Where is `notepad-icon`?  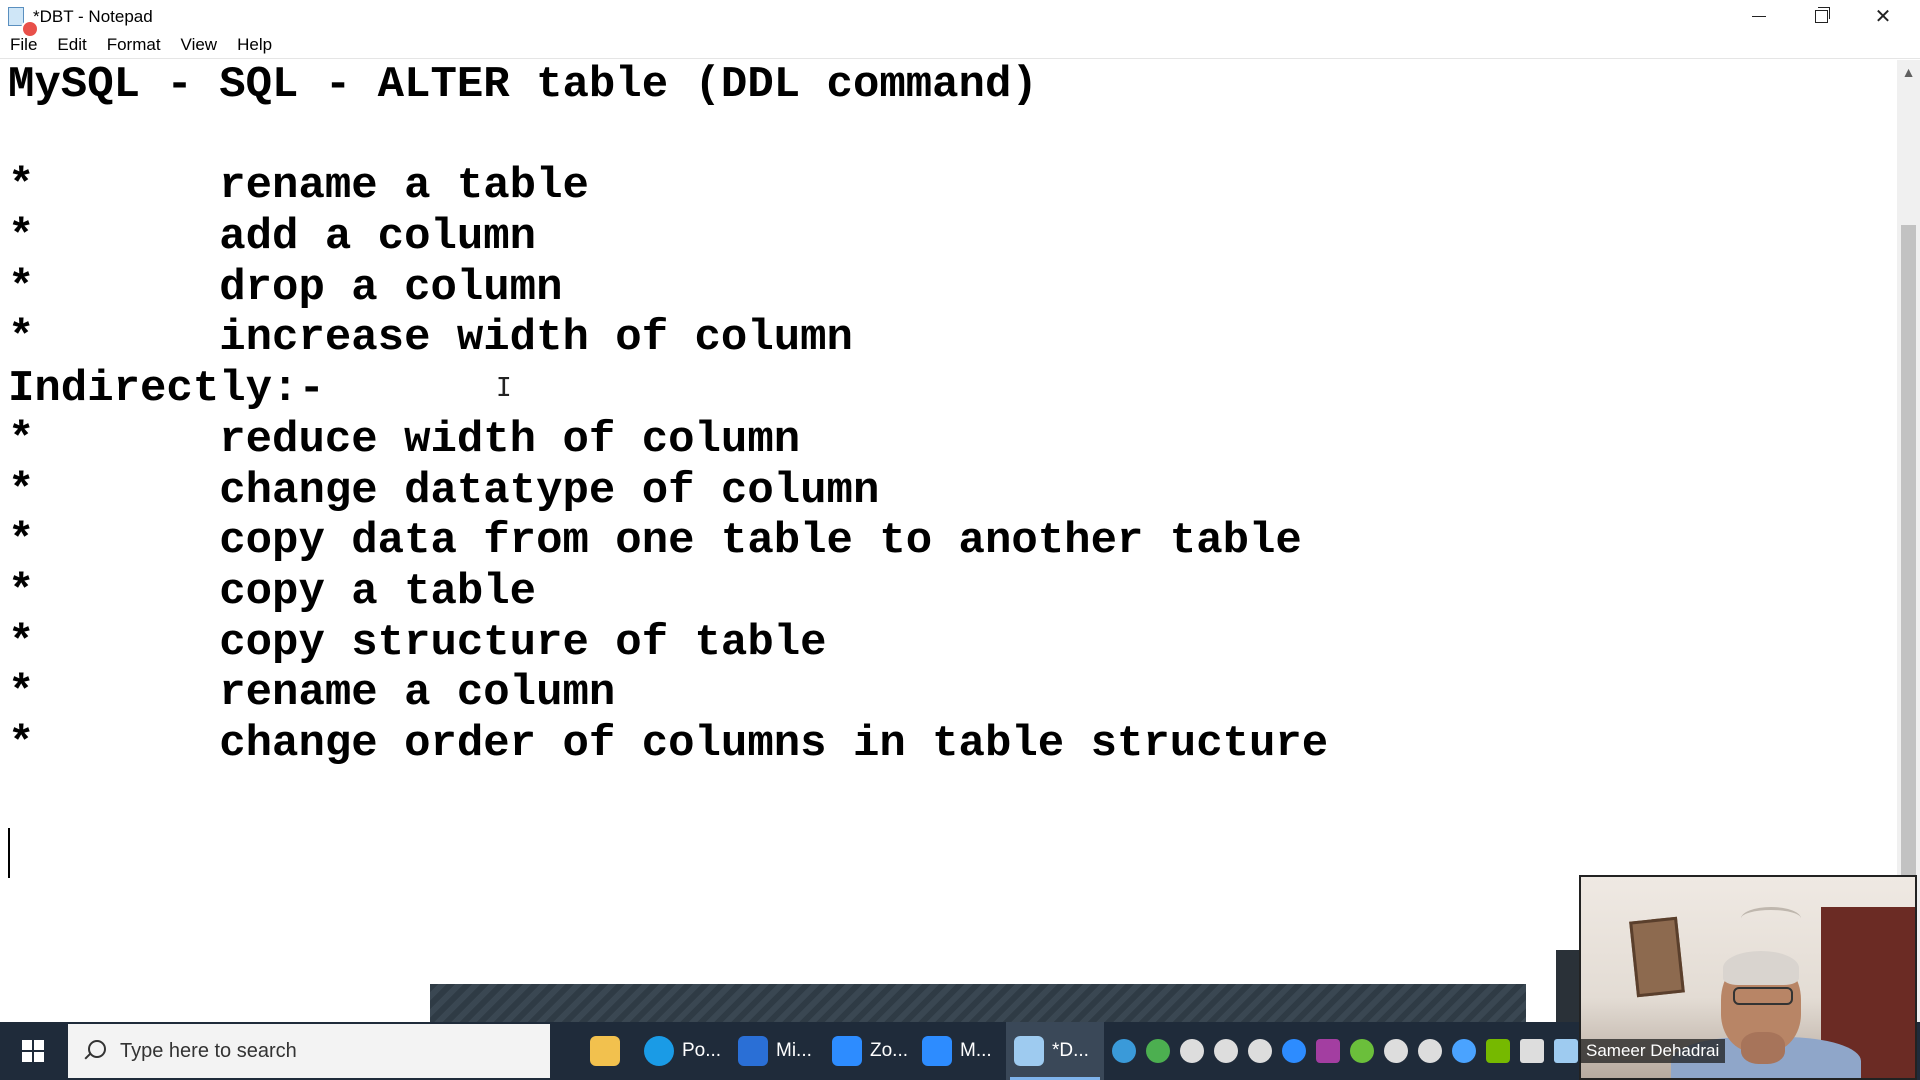 notepad-icon is located at coordinates (1029, 1051).